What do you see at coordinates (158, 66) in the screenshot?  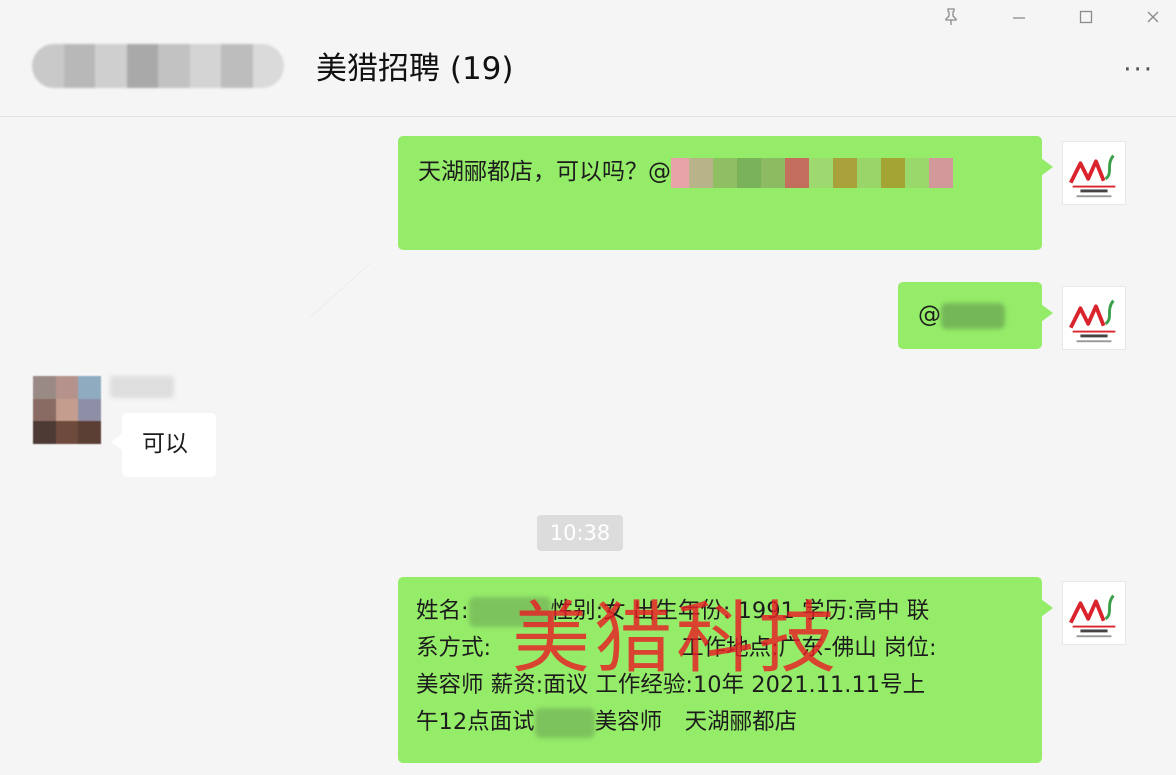 I see `contact-name-blurred` at bounding box center [158, 66].